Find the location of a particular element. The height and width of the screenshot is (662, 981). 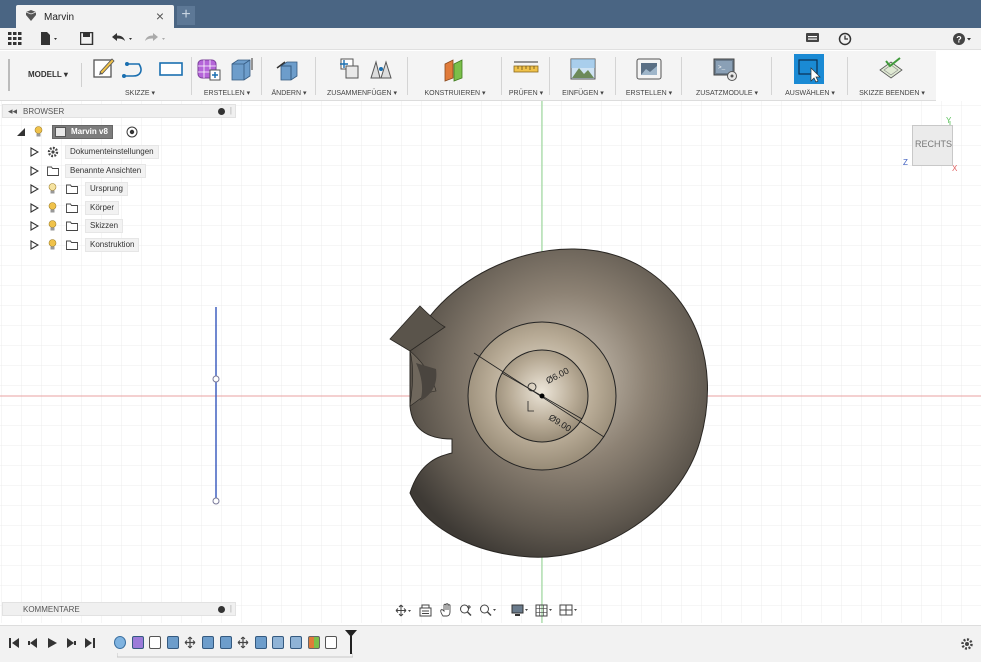

group-make: ERSTELLEN ▾ is located at coordinates (649, 76).